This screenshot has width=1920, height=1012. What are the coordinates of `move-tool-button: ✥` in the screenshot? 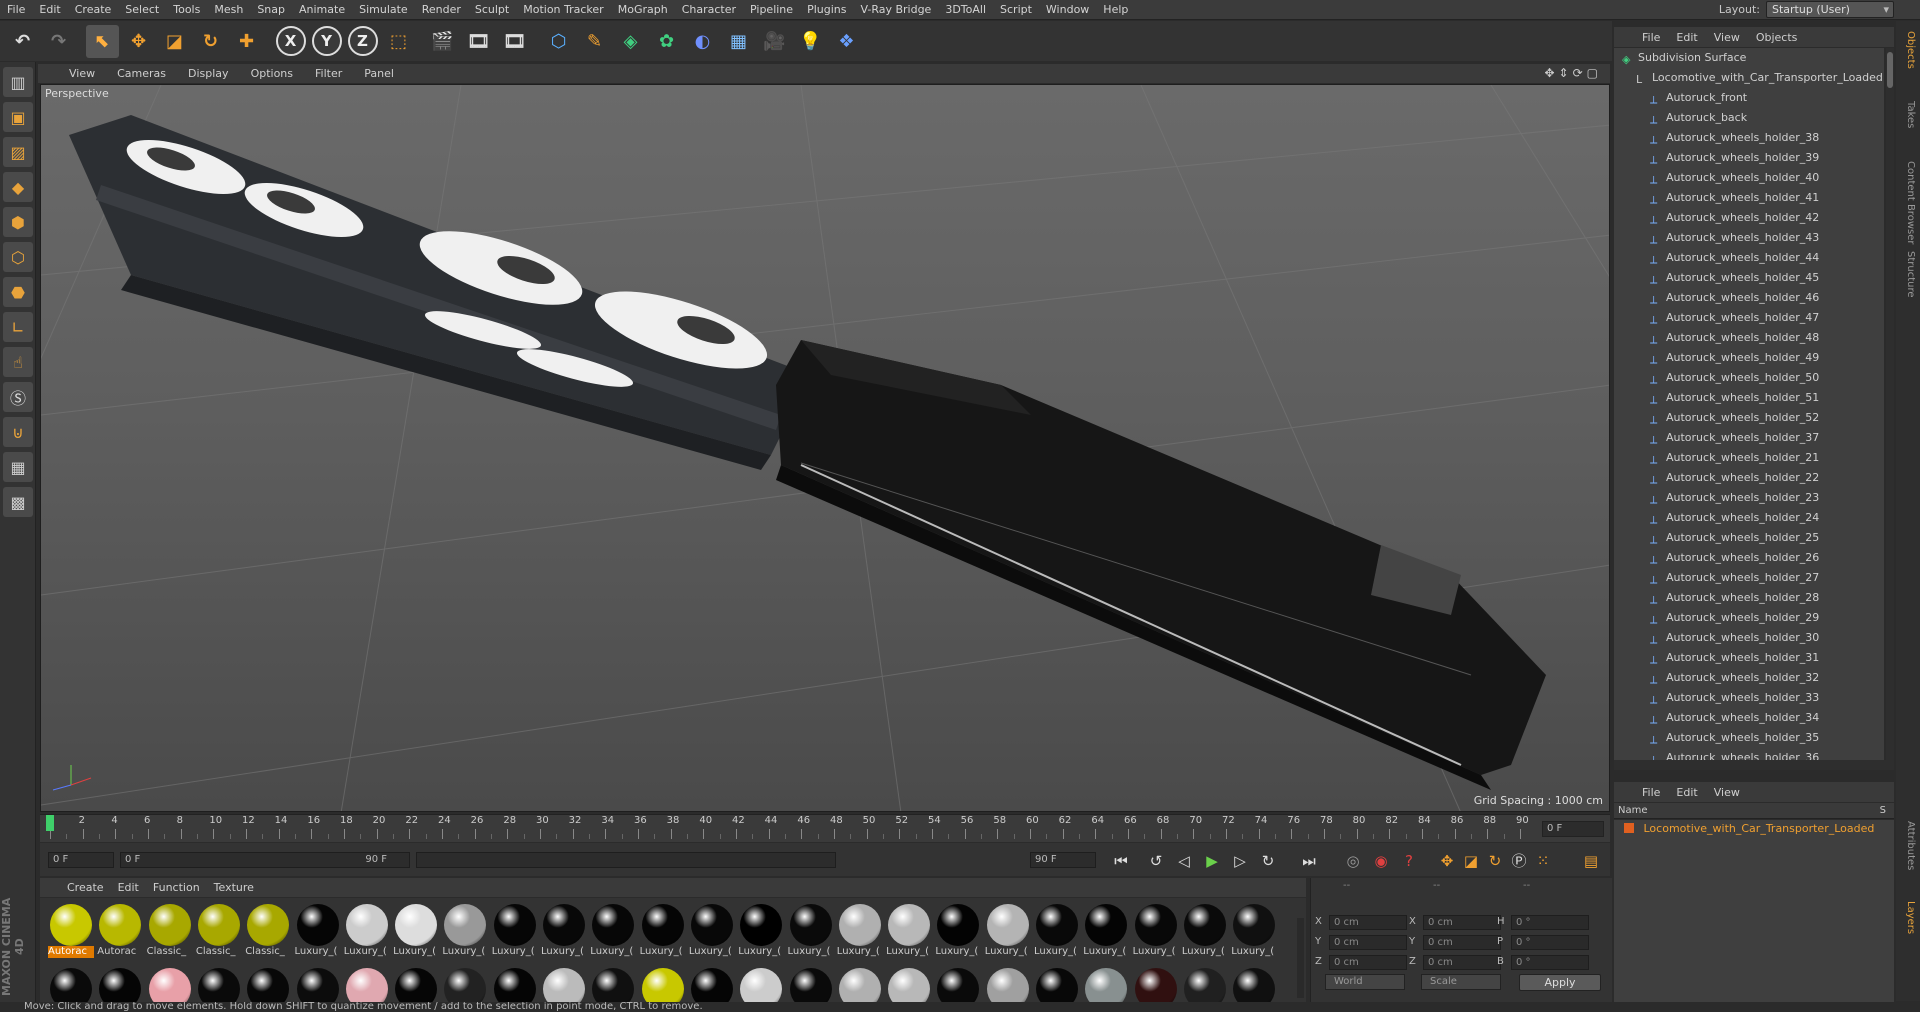 It's located at (138, 41).